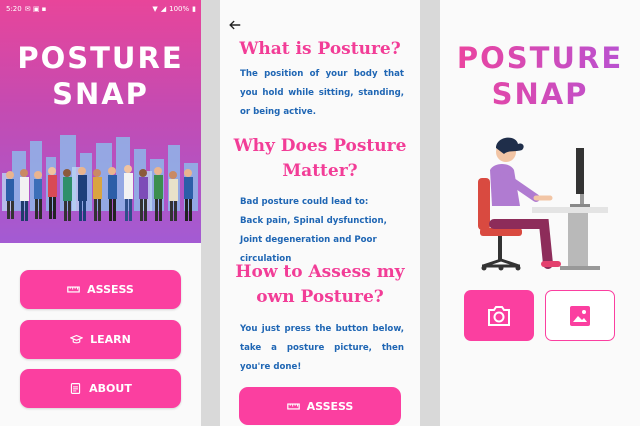 The image size is (640, 426). Describe the element at coordinates (194, 8) in the screenshot. I see `battery-icon: ▮` at that location.